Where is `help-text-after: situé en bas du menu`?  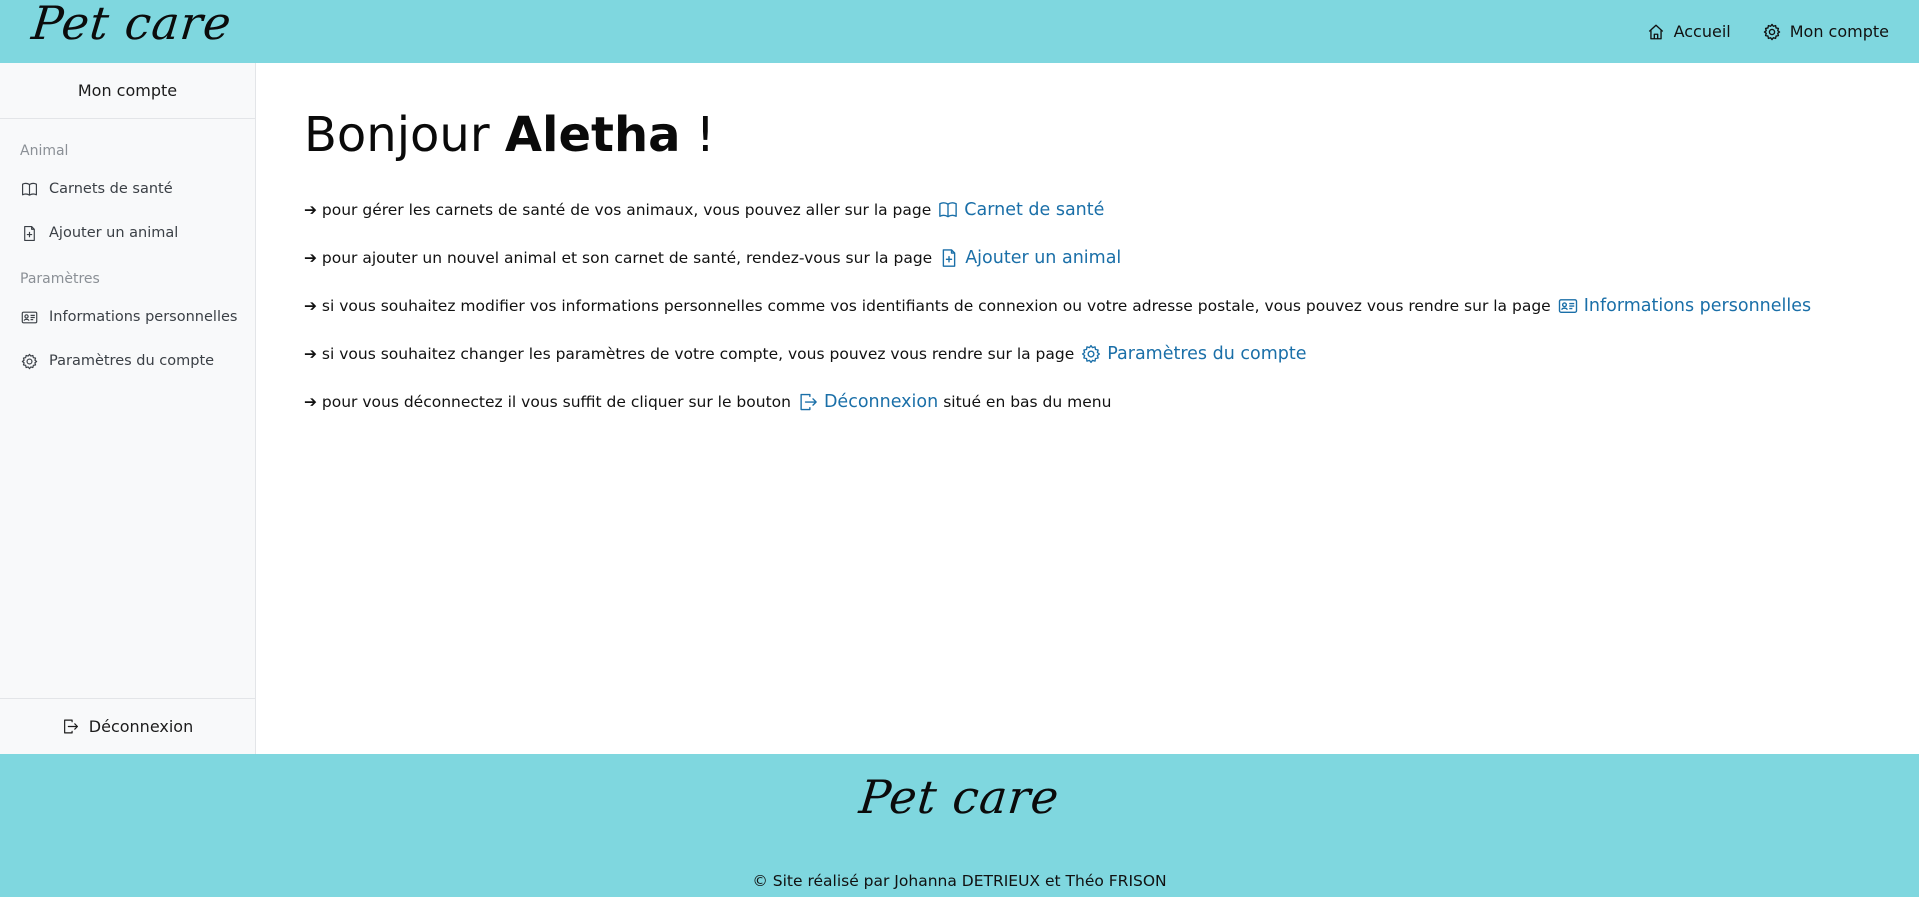 help-text-after: situé en bas du menu is located at coordinates (1027, 402).